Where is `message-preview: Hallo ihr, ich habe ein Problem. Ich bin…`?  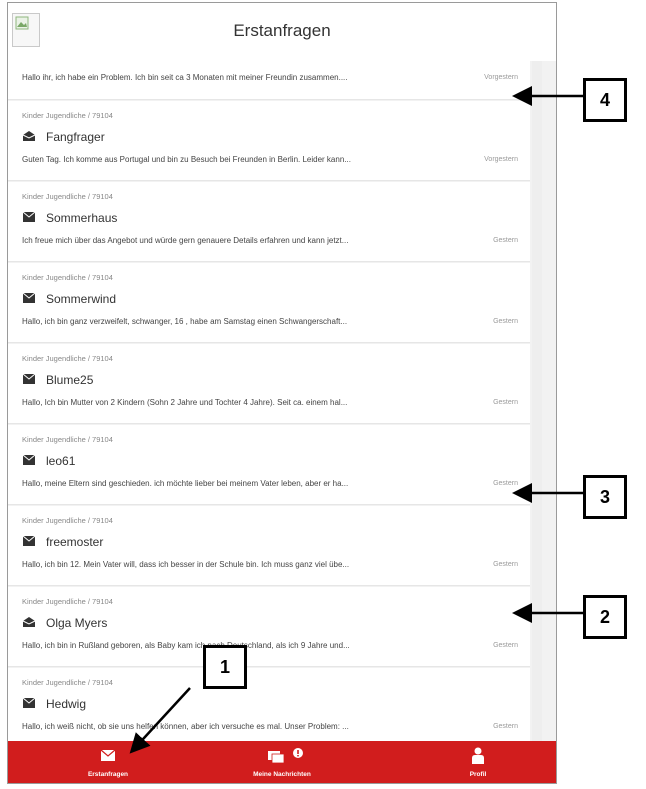 message-preview: Hallo ihr, ich habe ein Problem. Ich bin… is located at coordinates (185, 77).